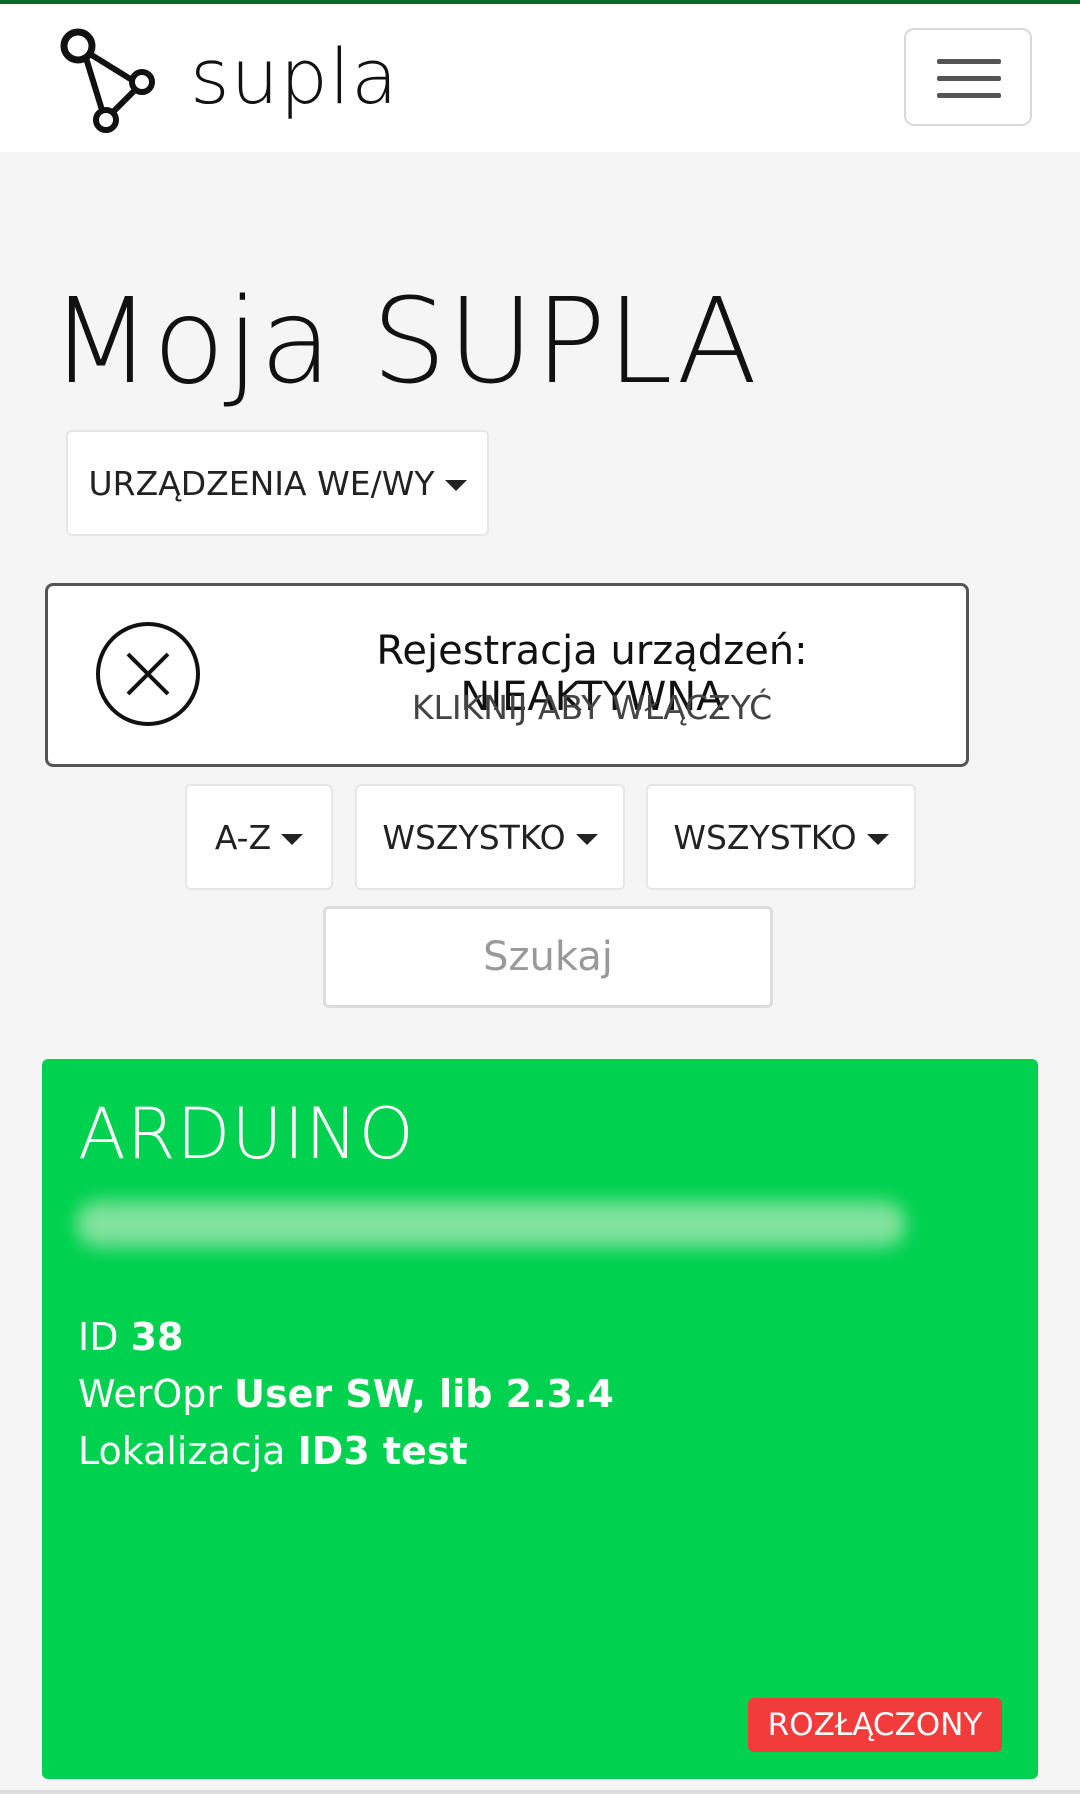 The width and height of the screenshot is (1080, 1794). What do you see at coordinates (875, 1725) in the screenshot?
I see `status-badge: ROZŁĄCZONY` at bounding box center [875, 1725].